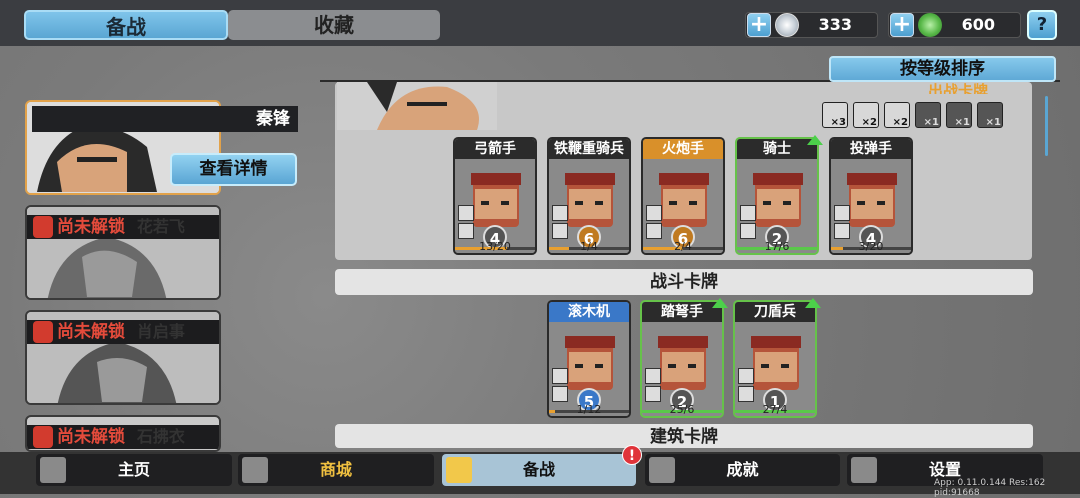  What do you see at coordinates (835, 115) in the screenshot?
I see `unit-counter: ×3` at bounding box center [835, 115].